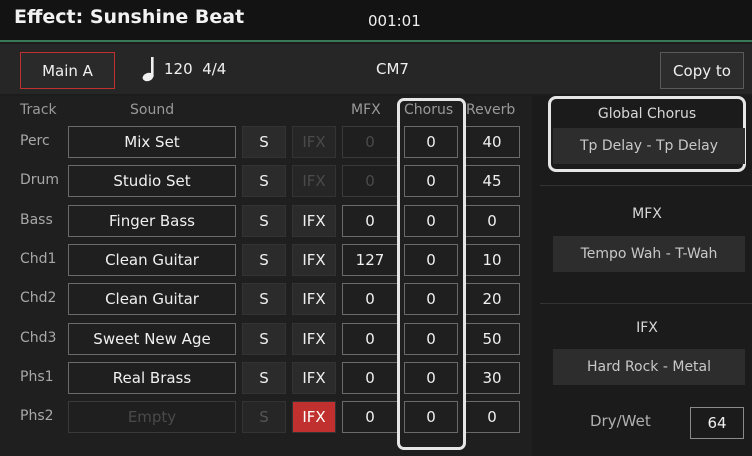 The height and width of the screenshot is (456, 752). I want to click on reverb-value: 20, so click(492, 299).